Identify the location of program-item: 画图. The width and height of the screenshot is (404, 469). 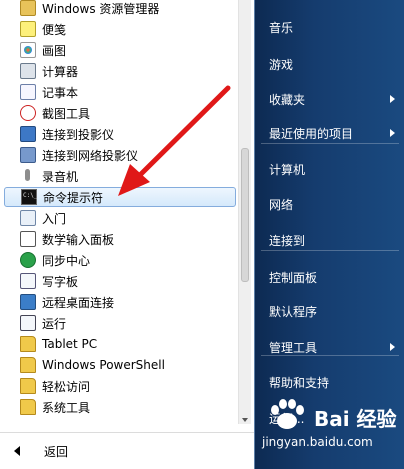
(120, 50).